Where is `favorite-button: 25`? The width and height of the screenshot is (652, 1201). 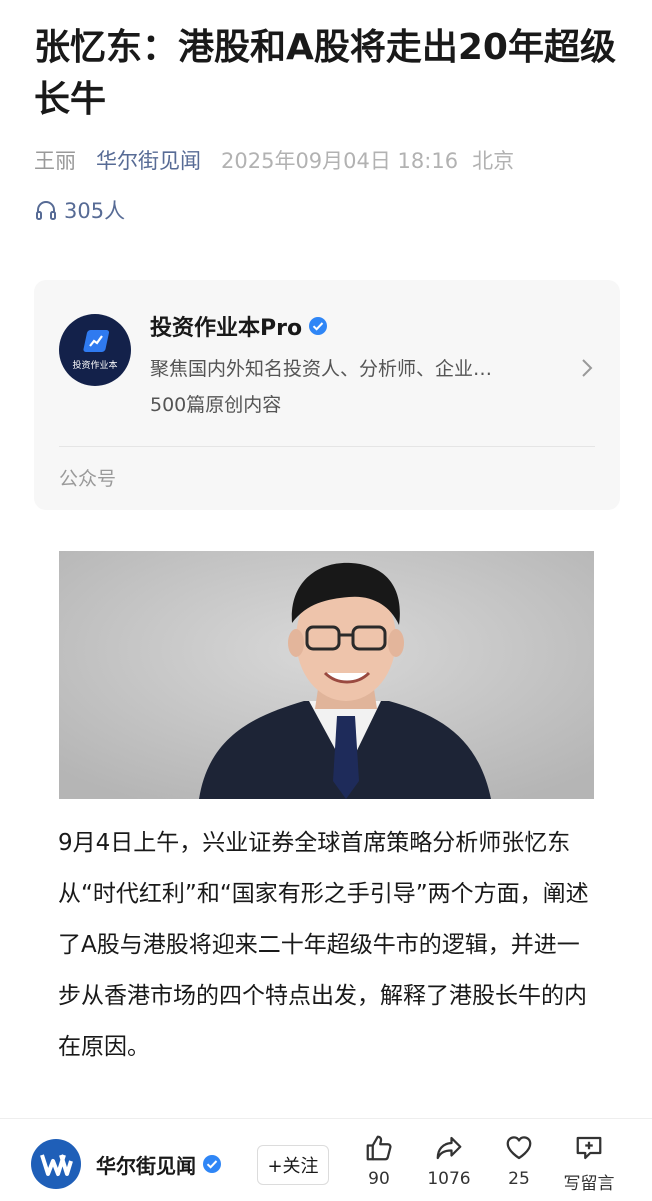
favorite-button: 25 is located at coordinates (519, 1166).